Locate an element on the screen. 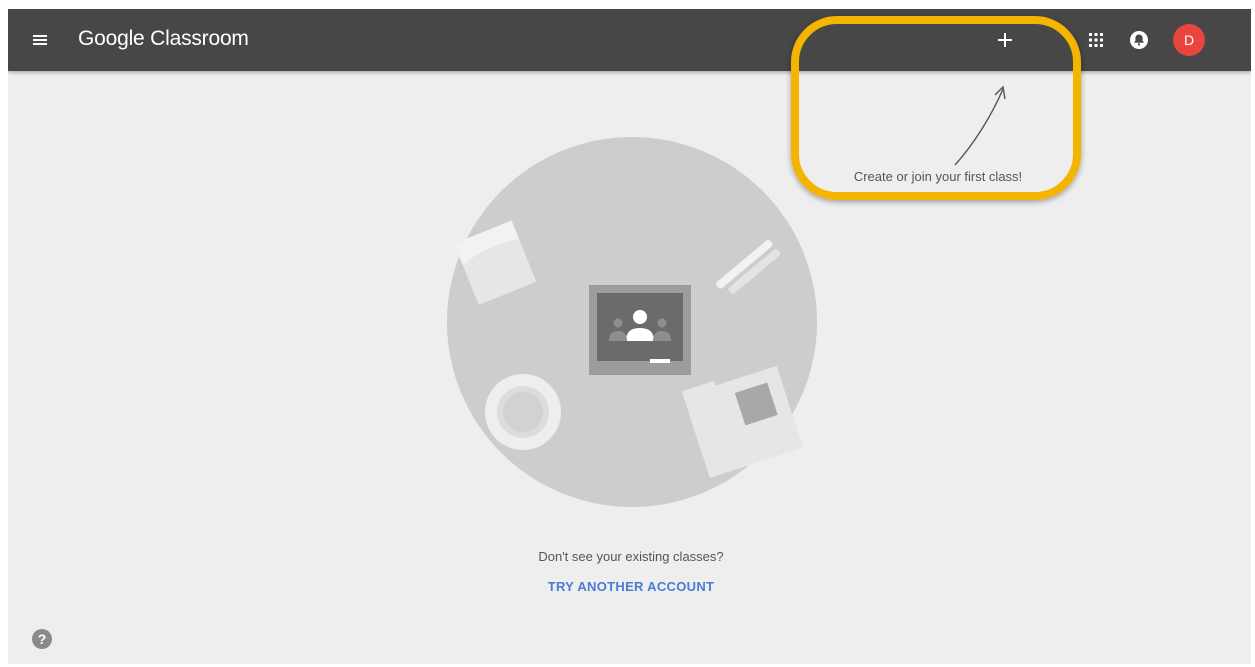 The height and width of the screenshot is (667, 1255). missing-classes-prompt: Don't see your existing classes? is located at coordinates (631, 556).